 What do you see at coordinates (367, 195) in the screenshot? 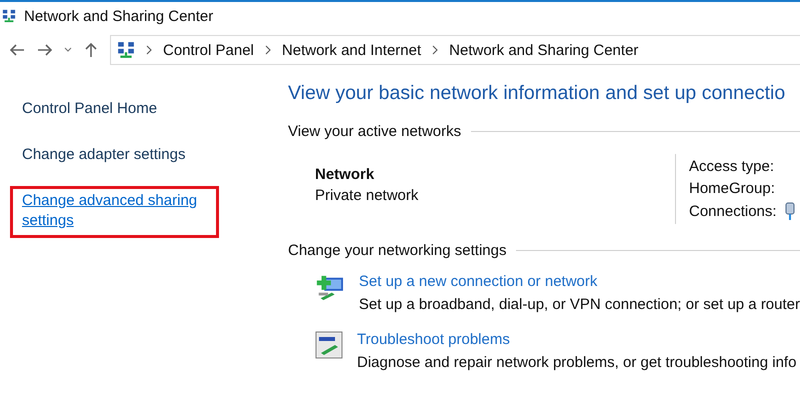
I see `network-category: Private network` at bounding box center [367, 195].